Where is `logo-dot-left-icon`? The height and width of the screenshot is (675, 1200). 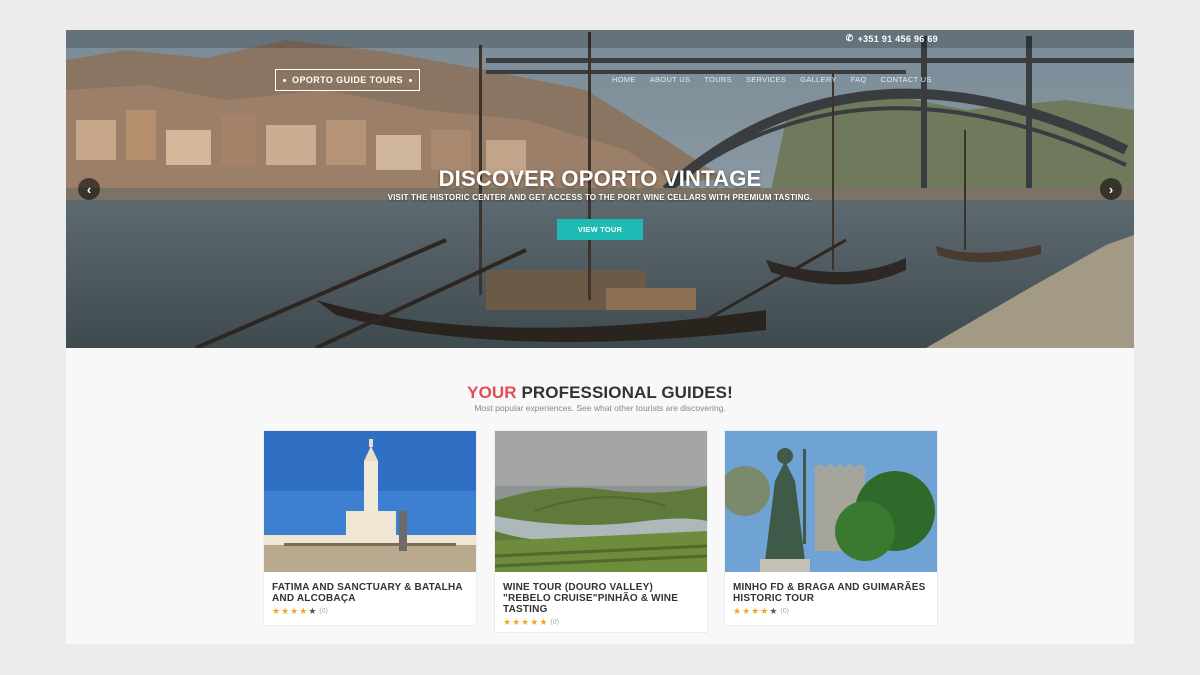
logo-dot-left-icon is located at coordinates (285, 80).